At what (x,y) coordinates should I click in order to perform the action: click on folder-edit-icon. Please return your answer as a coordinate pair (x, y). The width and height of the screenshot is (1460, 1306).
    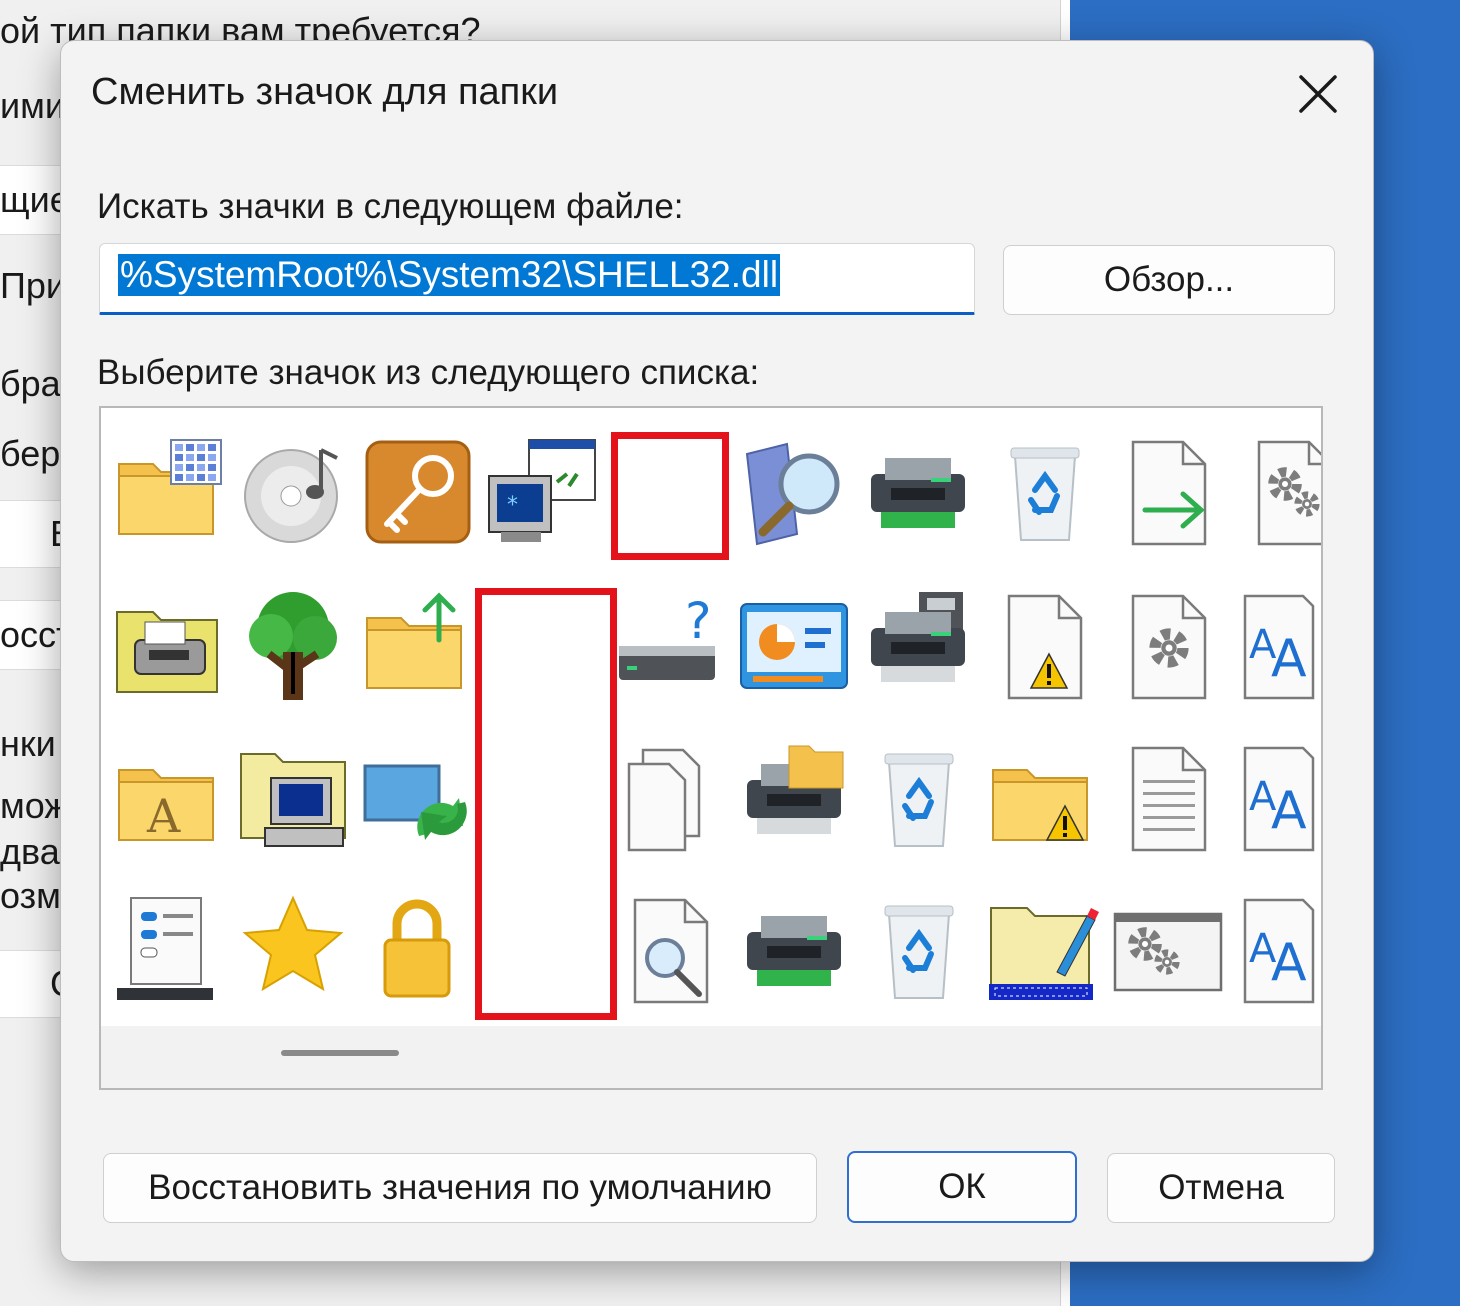
    Looking at the image, I should click on (1044, 953).